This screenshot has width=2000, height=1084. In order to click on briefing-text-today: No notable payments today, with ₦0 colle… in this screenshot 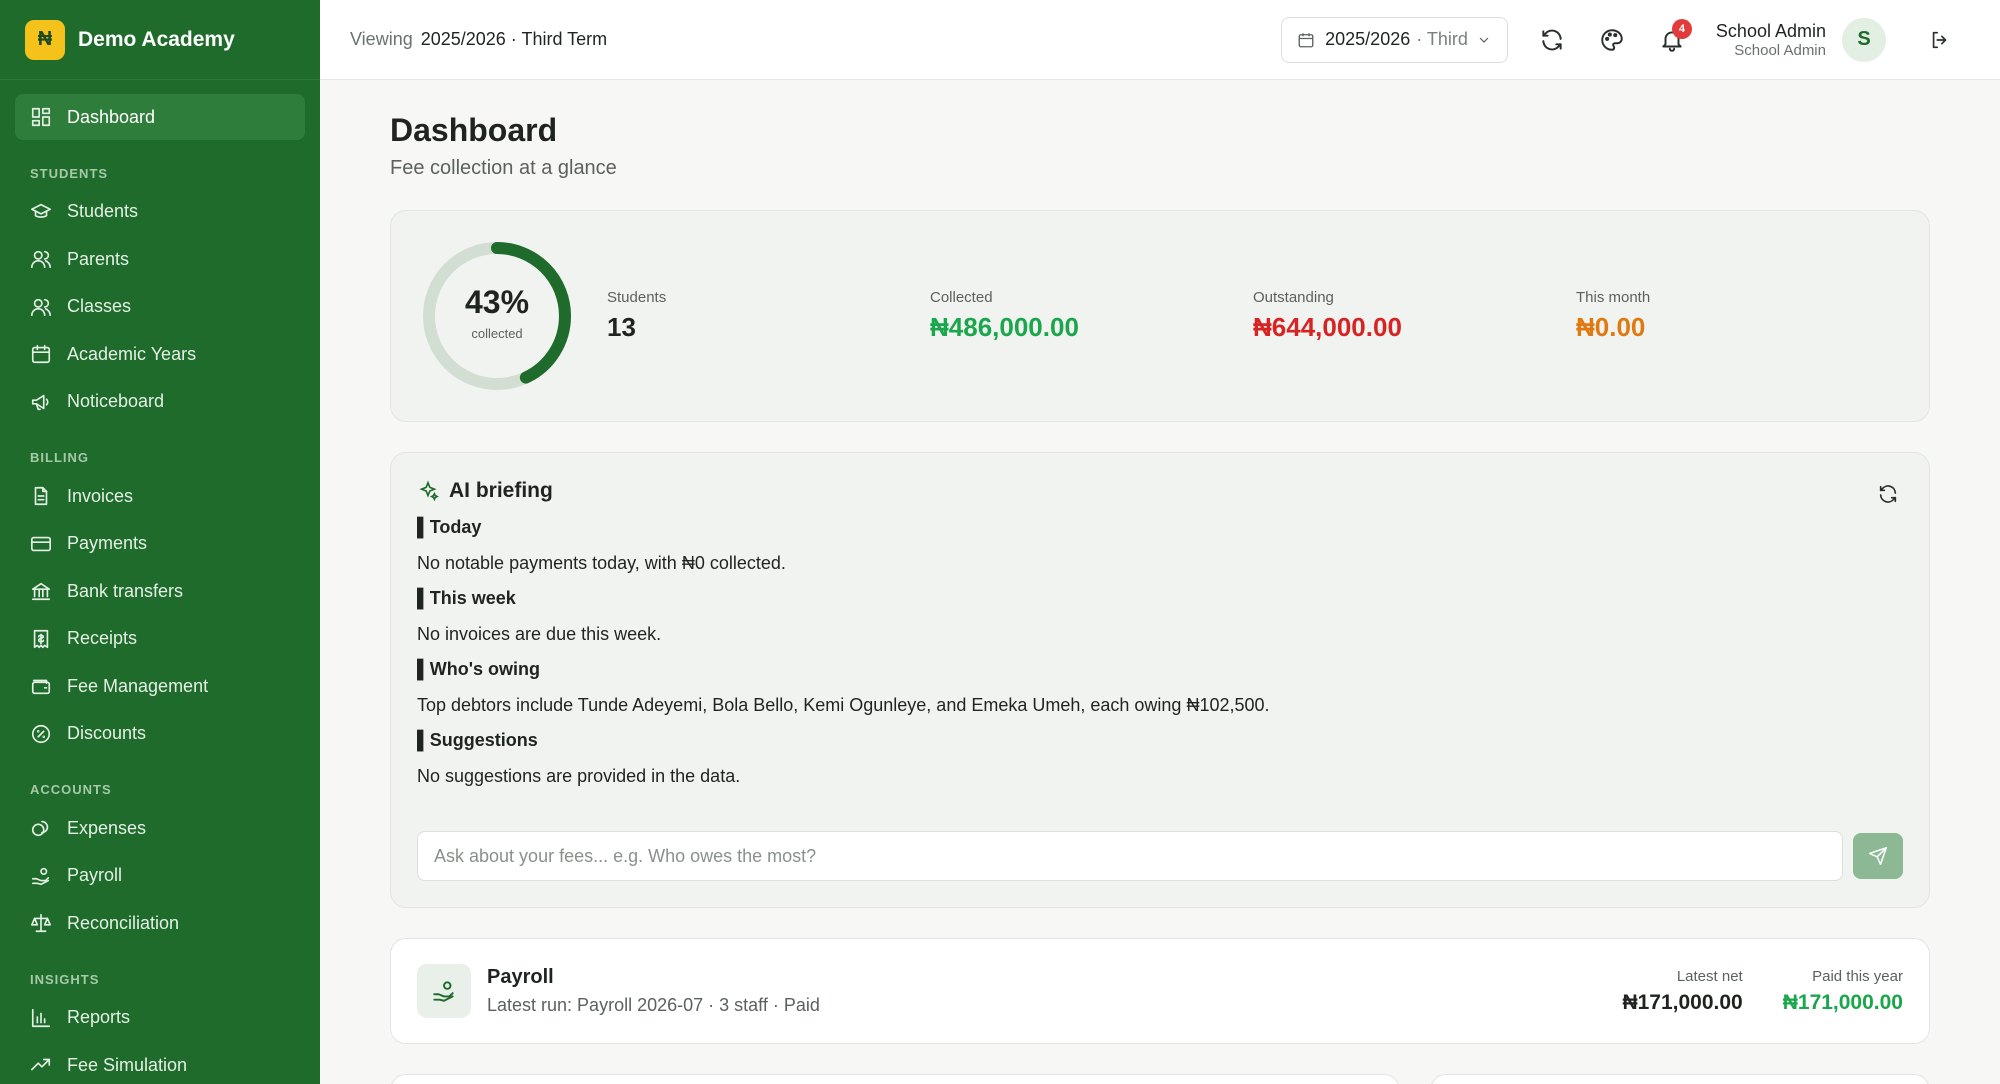, I will do `click(601, 563)`.